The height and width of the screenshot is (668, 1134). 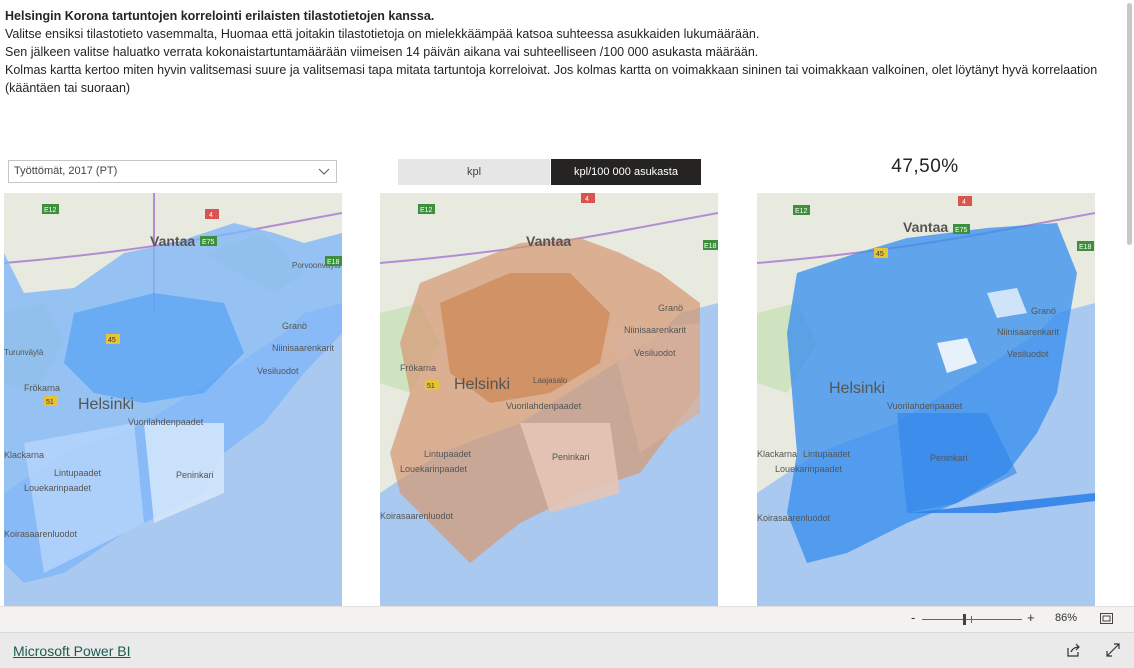 What do you see at coordinates (587, 199) in the screenshot?
I see `map2-road-4: 4` at bounding box center [587, 199].